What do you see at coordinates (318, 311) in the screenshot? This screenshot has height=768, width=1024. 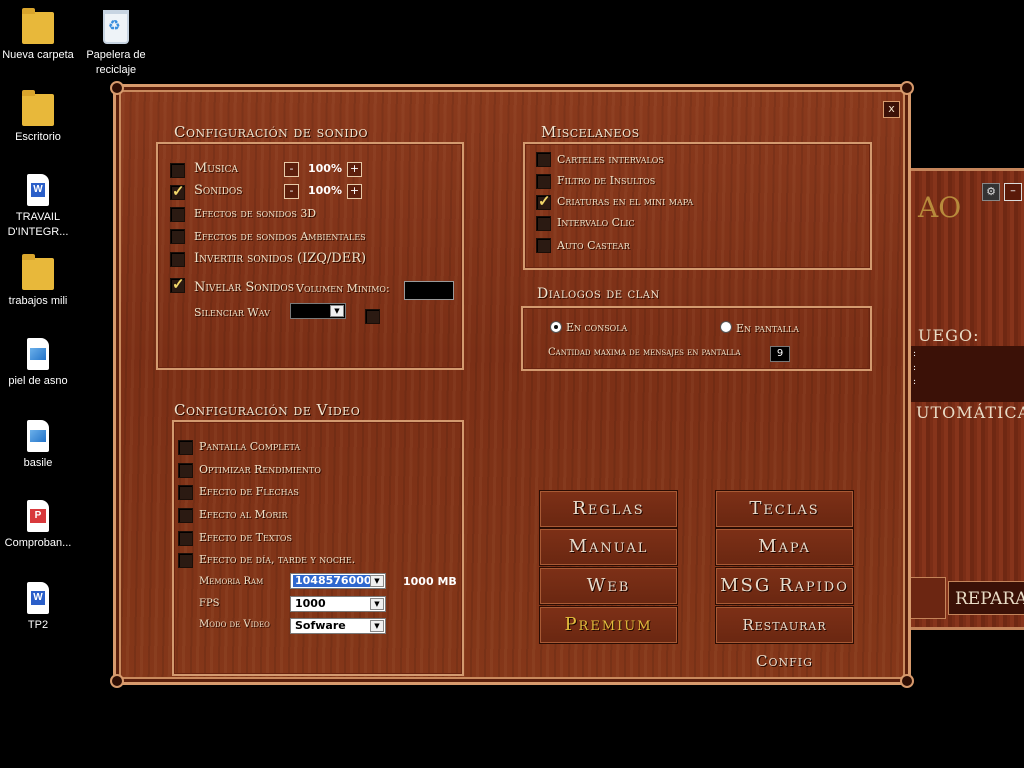 I see `silenciar-wav-select: ▼` at bounding box center [318, 311].